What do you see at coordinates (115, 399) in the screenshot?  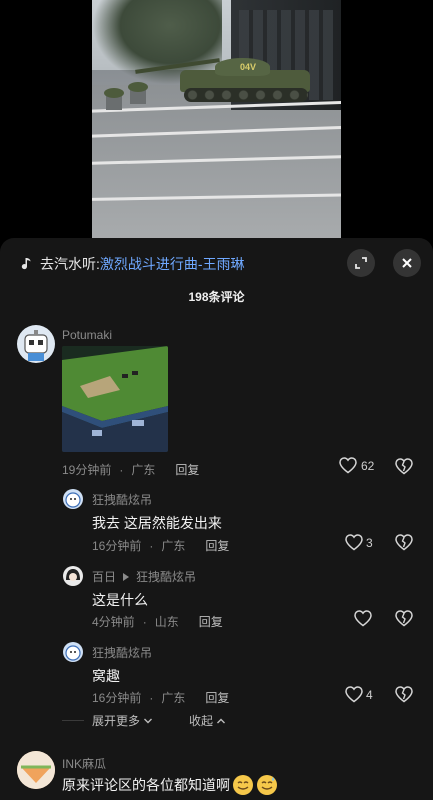 I see `comment-image` at bounding box center [115, 399].